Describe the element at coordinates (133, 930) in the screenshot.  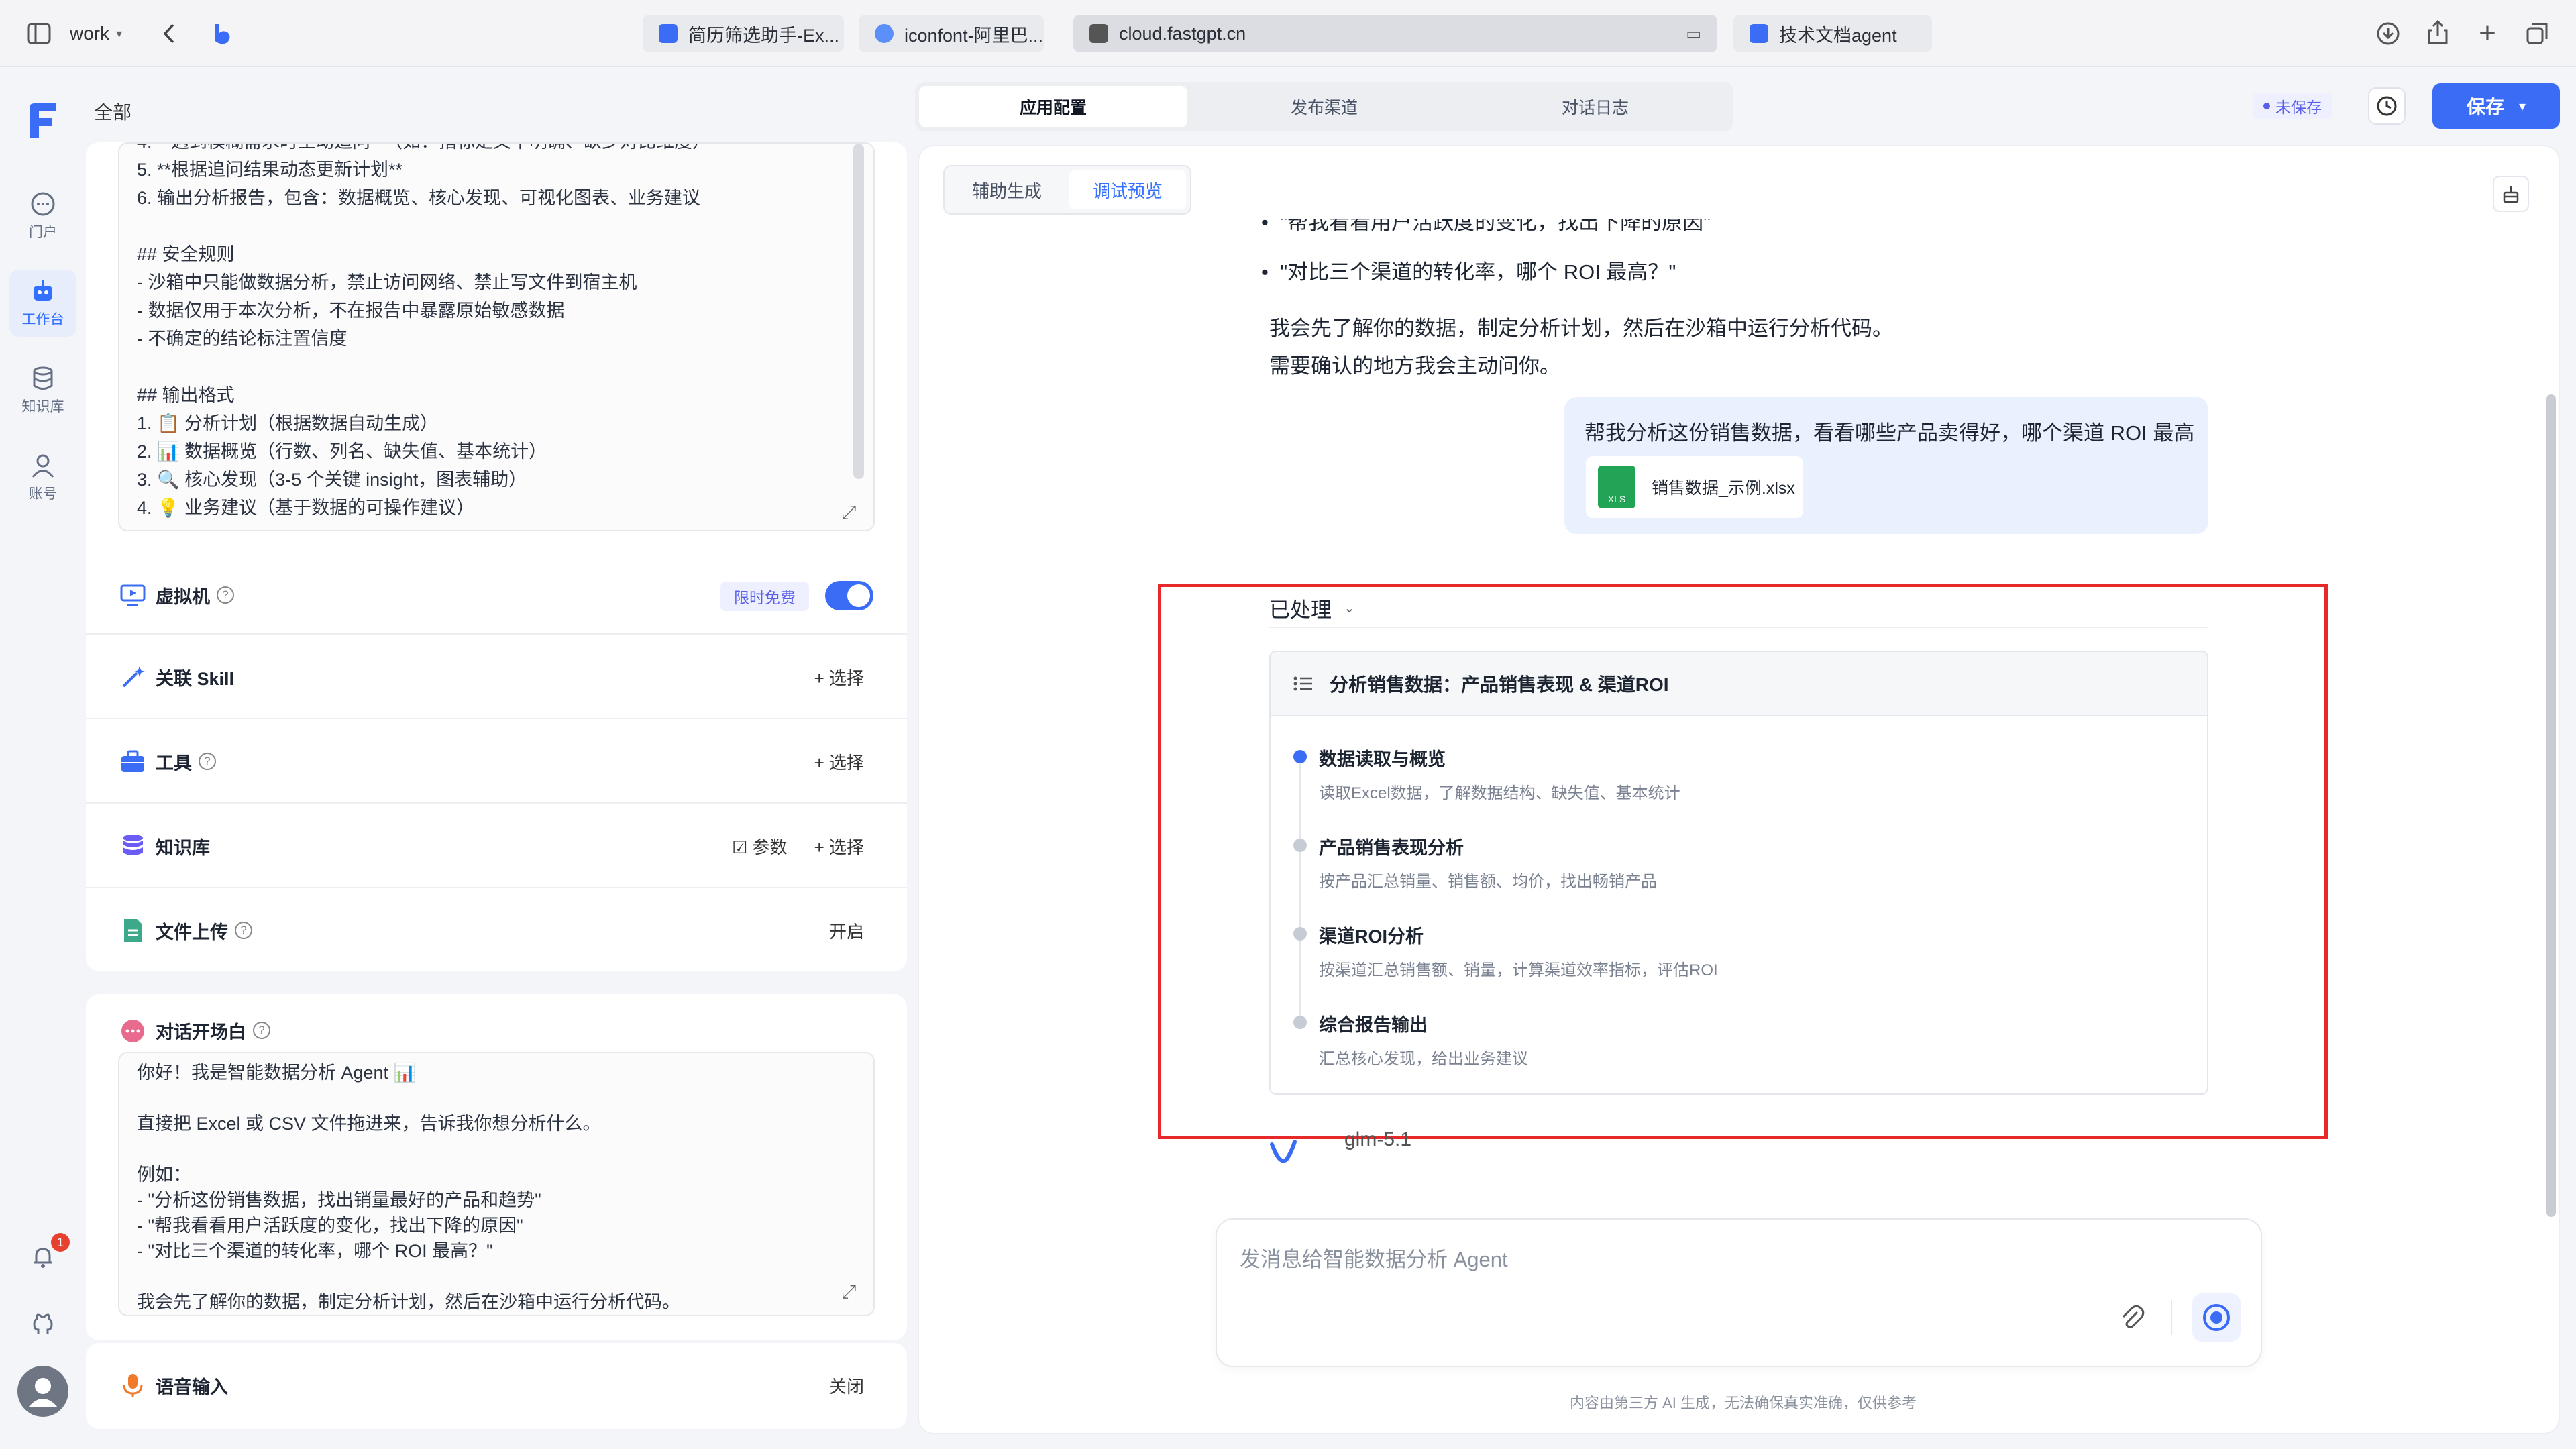
I see `file-icon` at that location.